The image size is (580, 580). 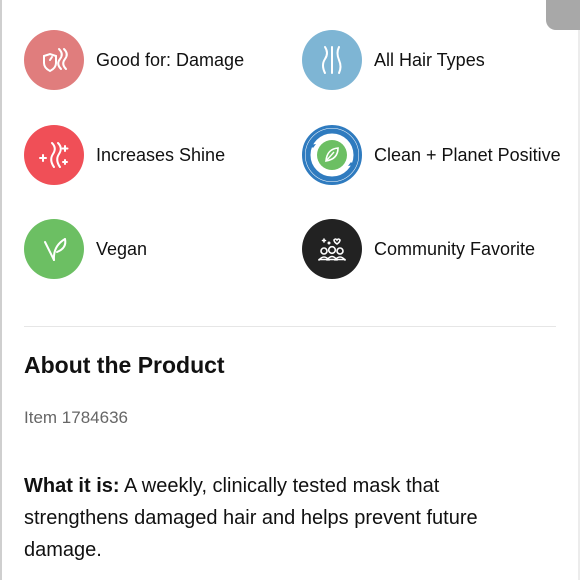 What do you see at coordinates (332, 60) in the screenshot?
I see `hair-strands-icon` at bounding box center [332, 60].